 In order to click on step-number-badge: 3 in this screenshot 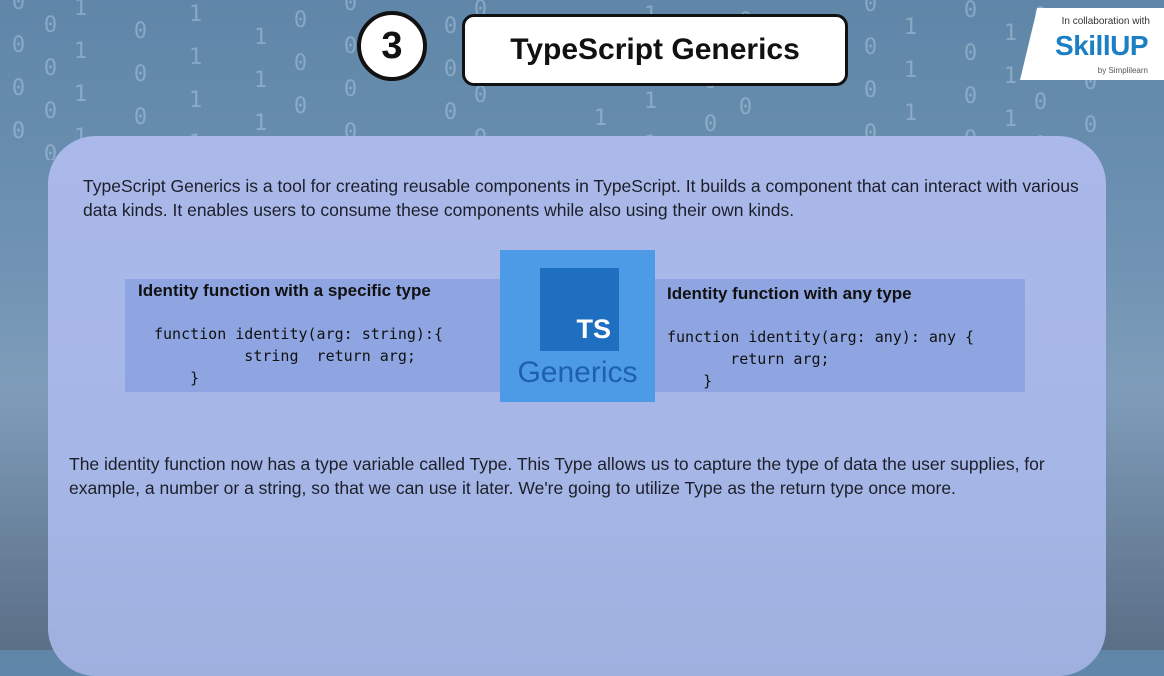, I will do `click(392, 46)`.